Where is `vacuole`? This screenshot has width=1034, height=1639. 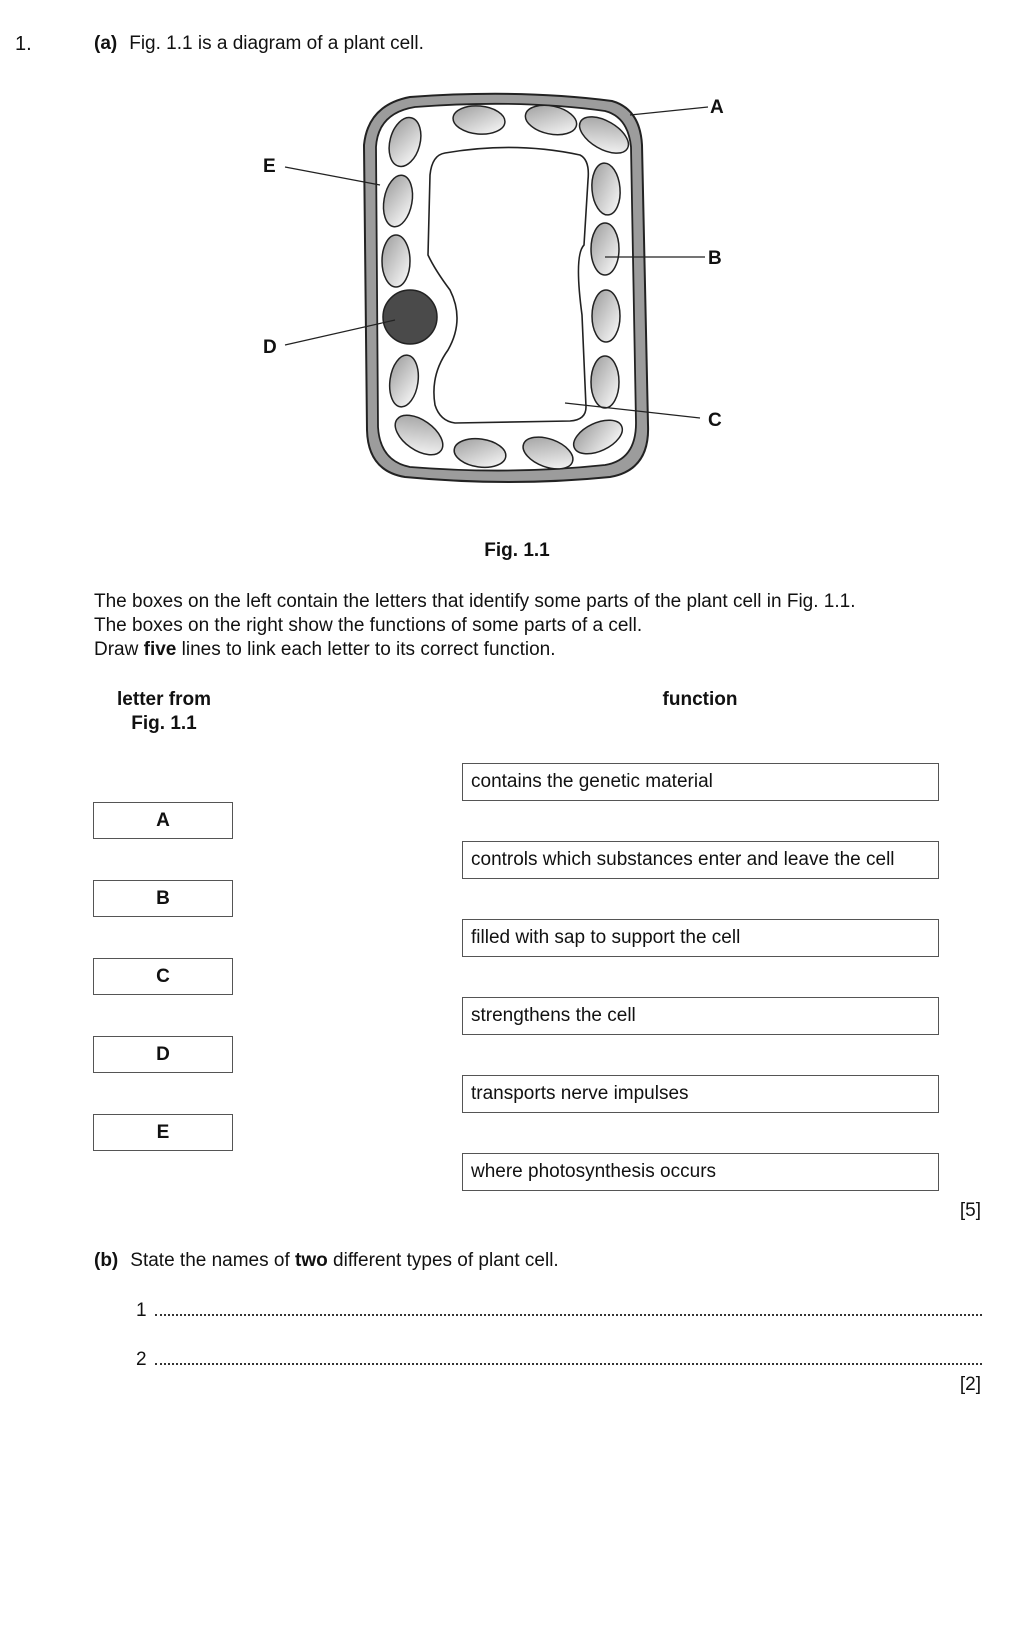
vacuole is located at coordinates (508, 285).